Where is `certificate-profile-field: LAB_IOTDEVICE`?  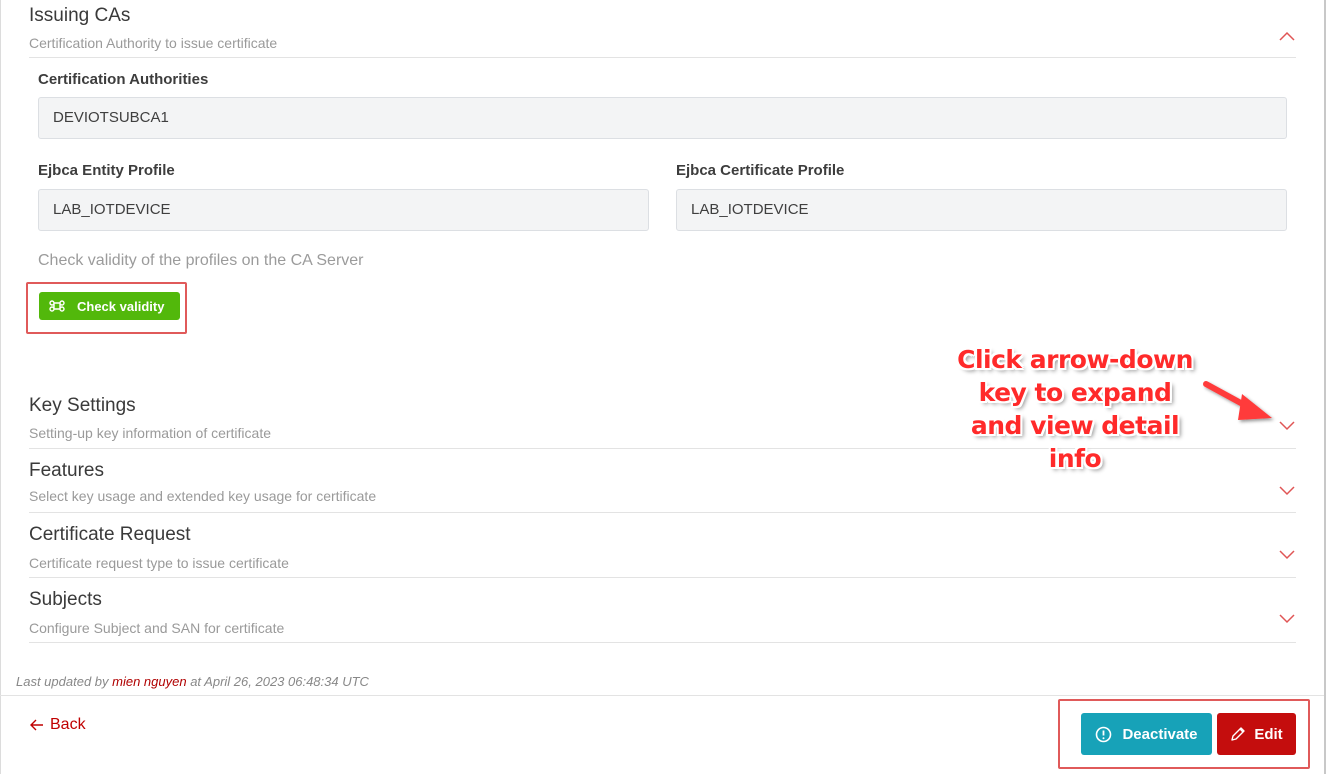 certificate-profile-field: LAB_IOTDEVICE is located at coordinates (981, 210).